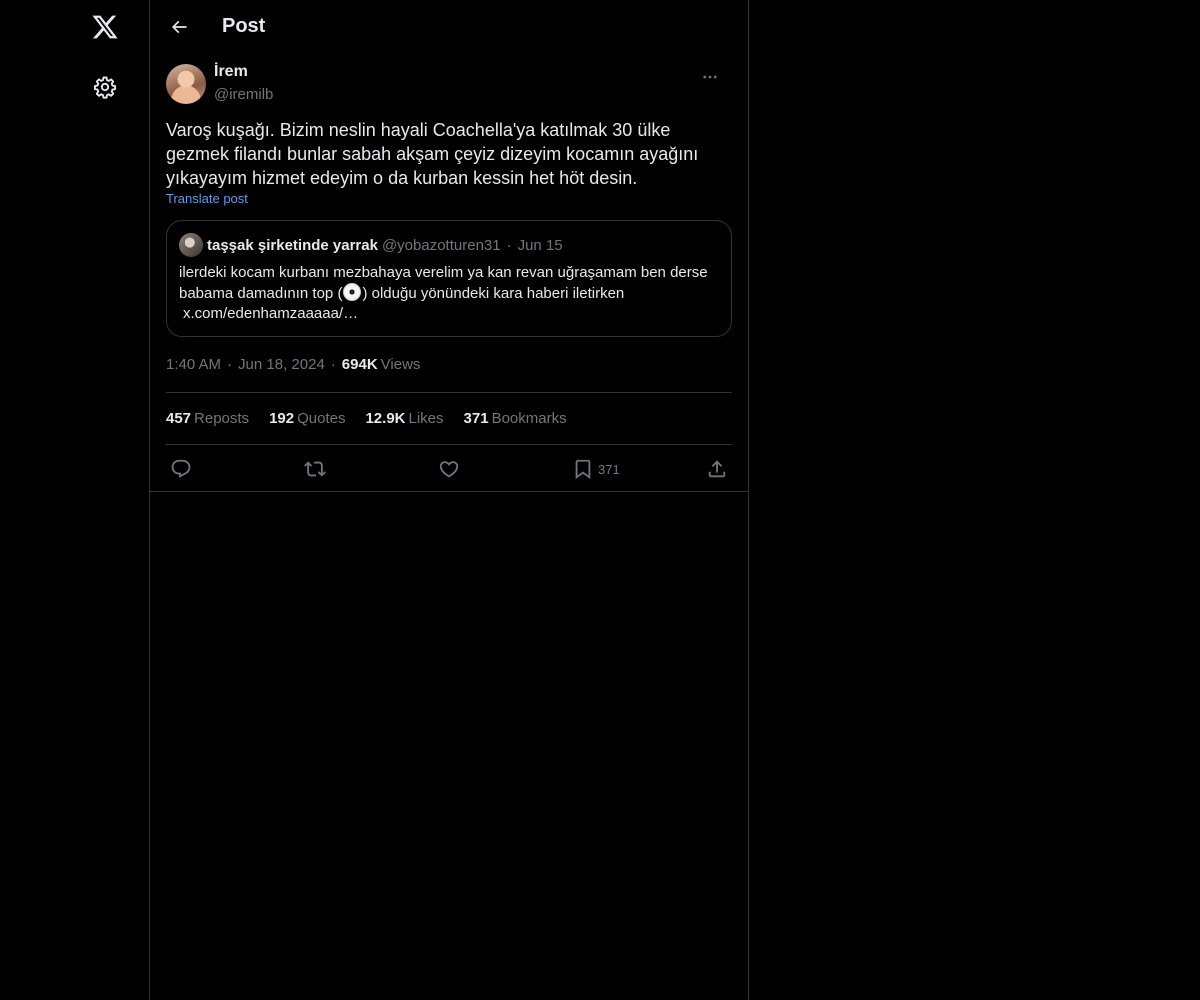 This screenshot has width=1200, height=1000. I want to click on divider, so click(449, 491).